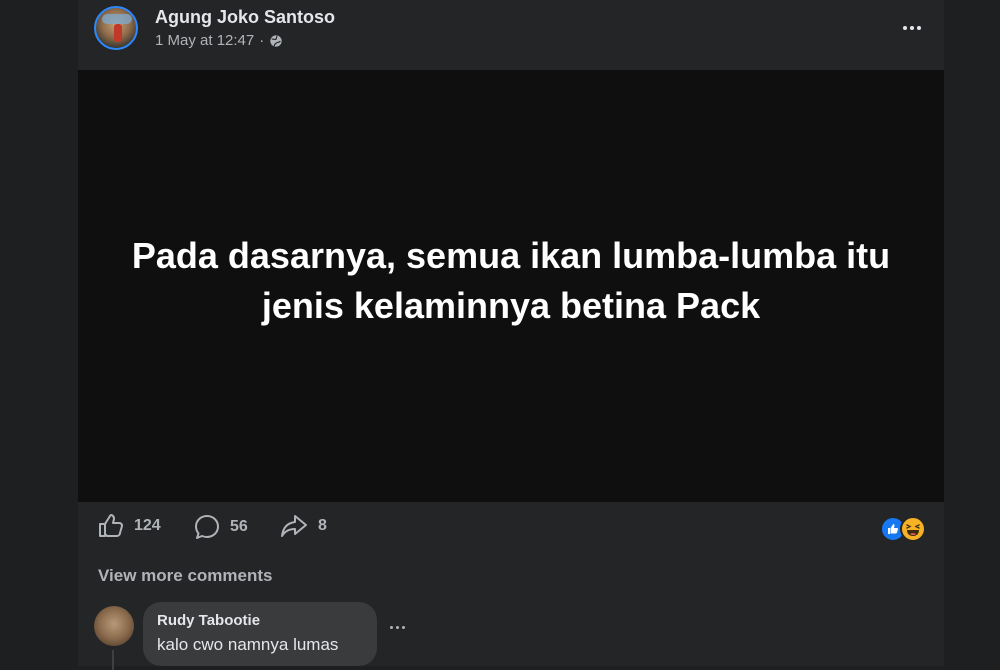 This screenshot has height=670, width=1000. Describe the element at coordinates (511, 528) in the screenshot. I see `post-actions-bar: 124 56 8` at that location.